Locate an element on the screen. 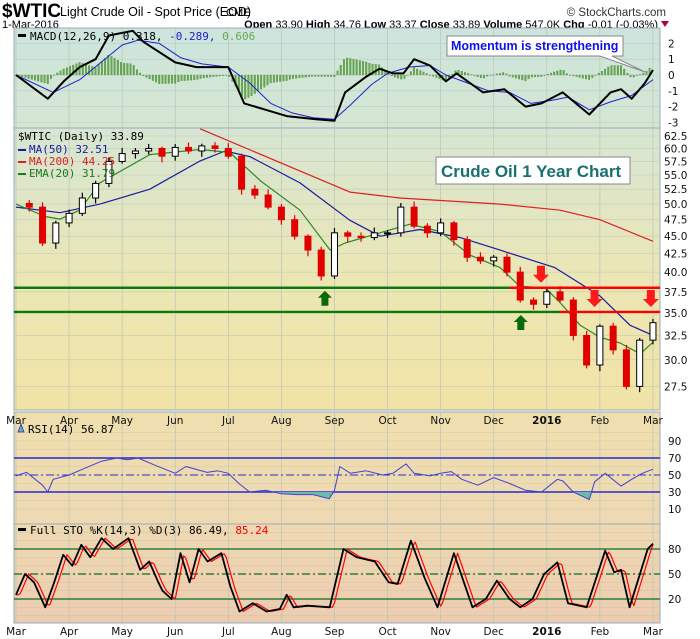  rsi-tick-label: 50 is located at coordinates (674, 476).